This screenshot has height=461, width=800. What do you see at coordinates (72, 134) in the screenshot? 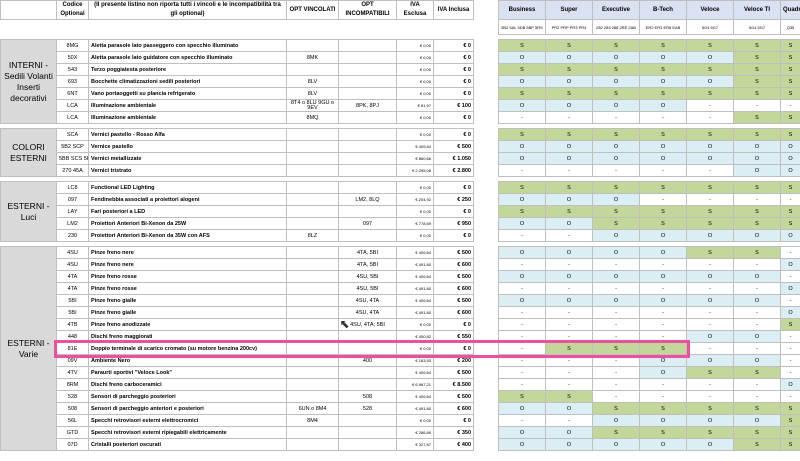
I see `option-code: SCA` at bounding box center [72, 134].